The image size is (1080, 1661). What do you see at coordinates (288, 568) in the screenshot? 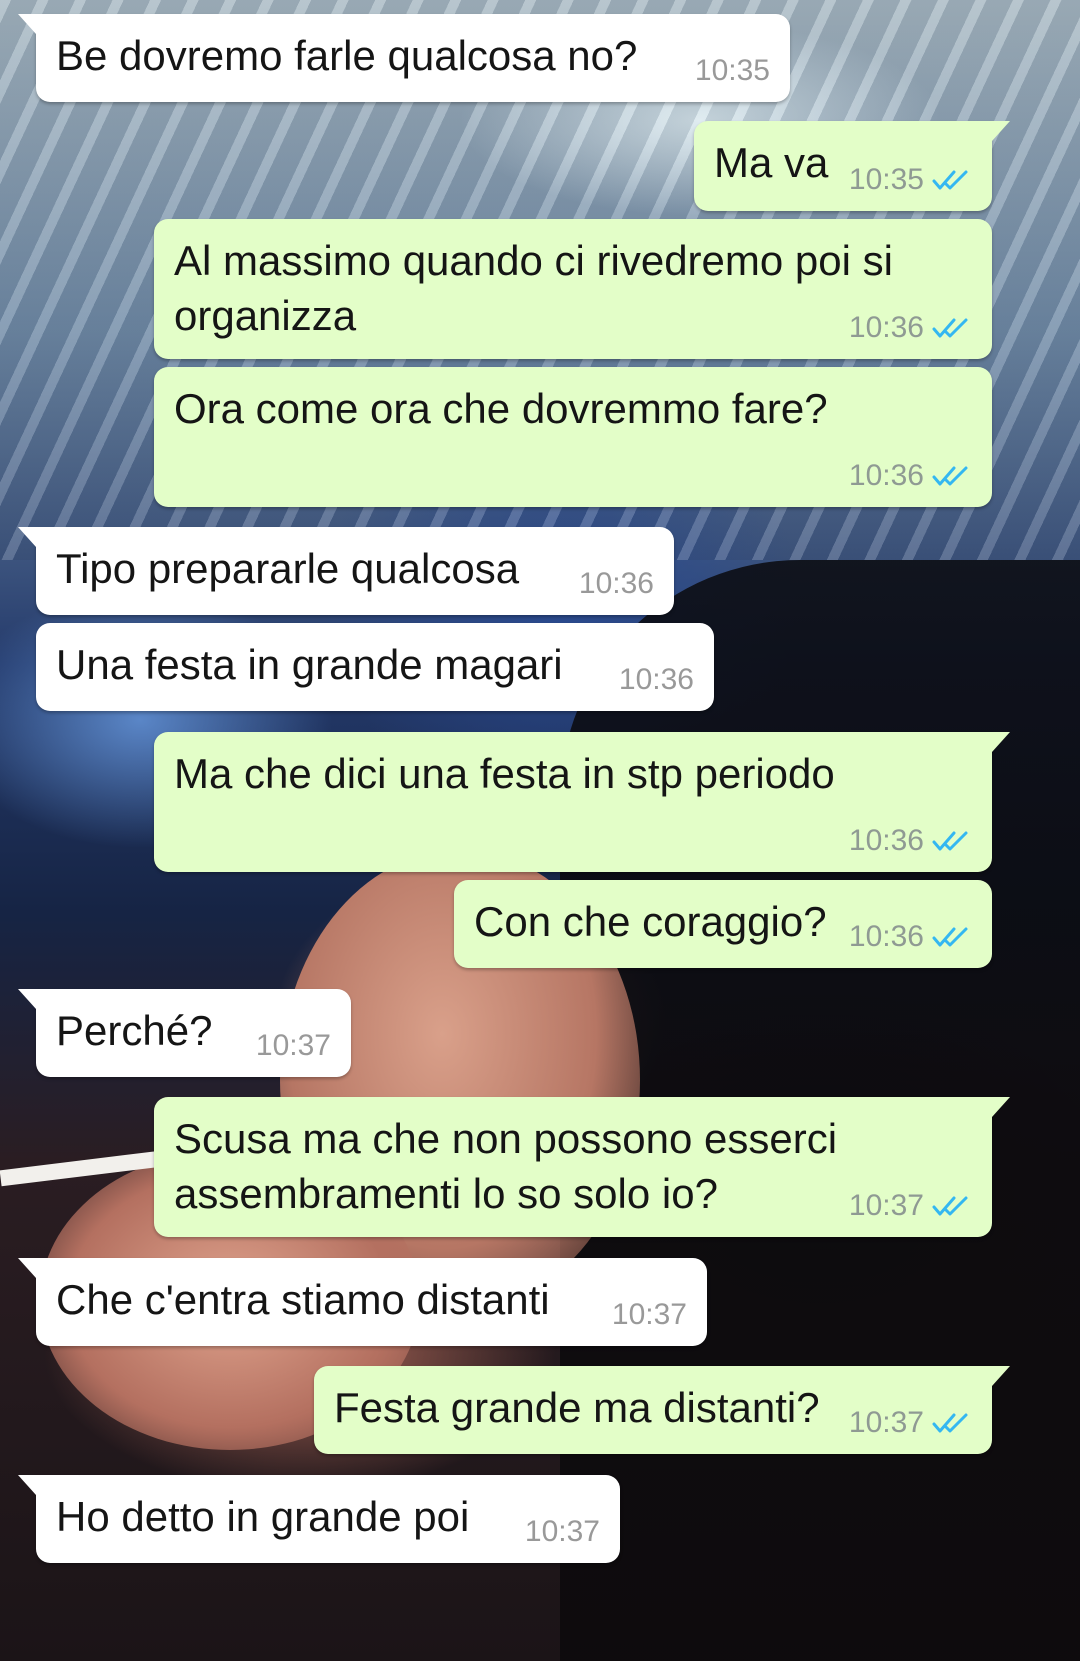
I see `message-text: Tipo prepararle qualcosa` at bounding box center [288, 568].